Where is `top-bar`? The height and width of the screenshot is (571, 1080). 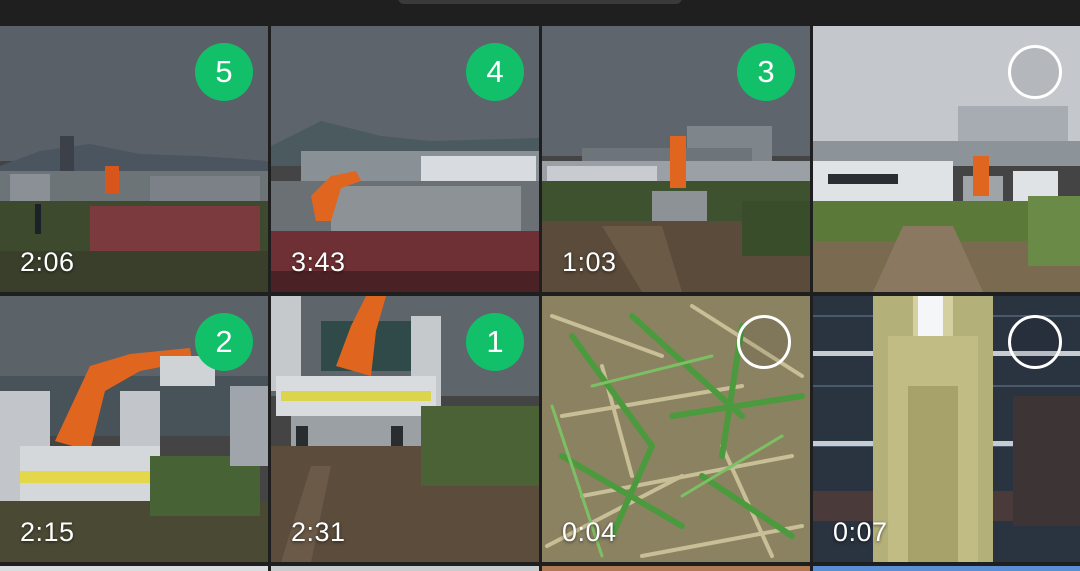 top-bar is located at coordinates (540, 12).